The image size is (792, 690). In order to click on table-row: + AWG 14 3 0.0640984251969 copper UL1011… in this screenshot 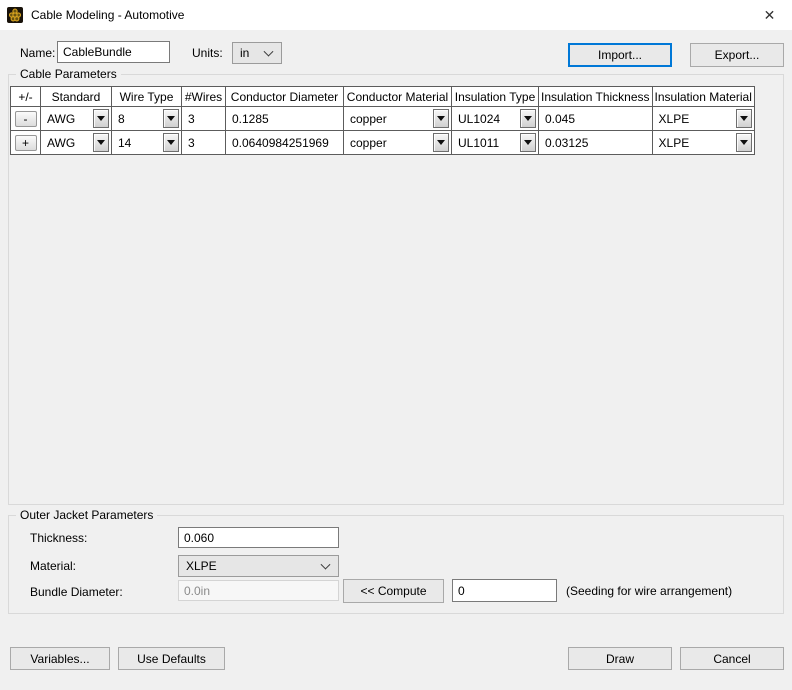, I will do `click(382, 142)`.